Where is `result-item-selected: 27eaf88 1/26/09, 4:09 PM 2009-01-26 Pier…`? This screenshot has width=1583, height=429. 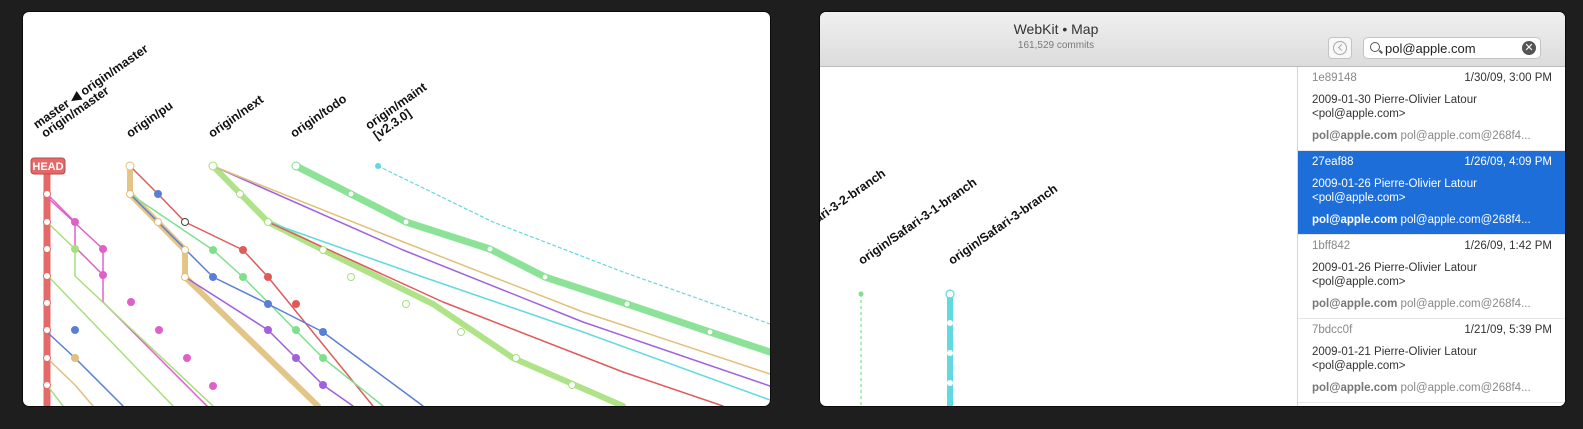
result-item-selected: 27eaf88 1/26/09, 4:09 PM 2009-01-26 Pier… is located at coordinates (1431, 193).